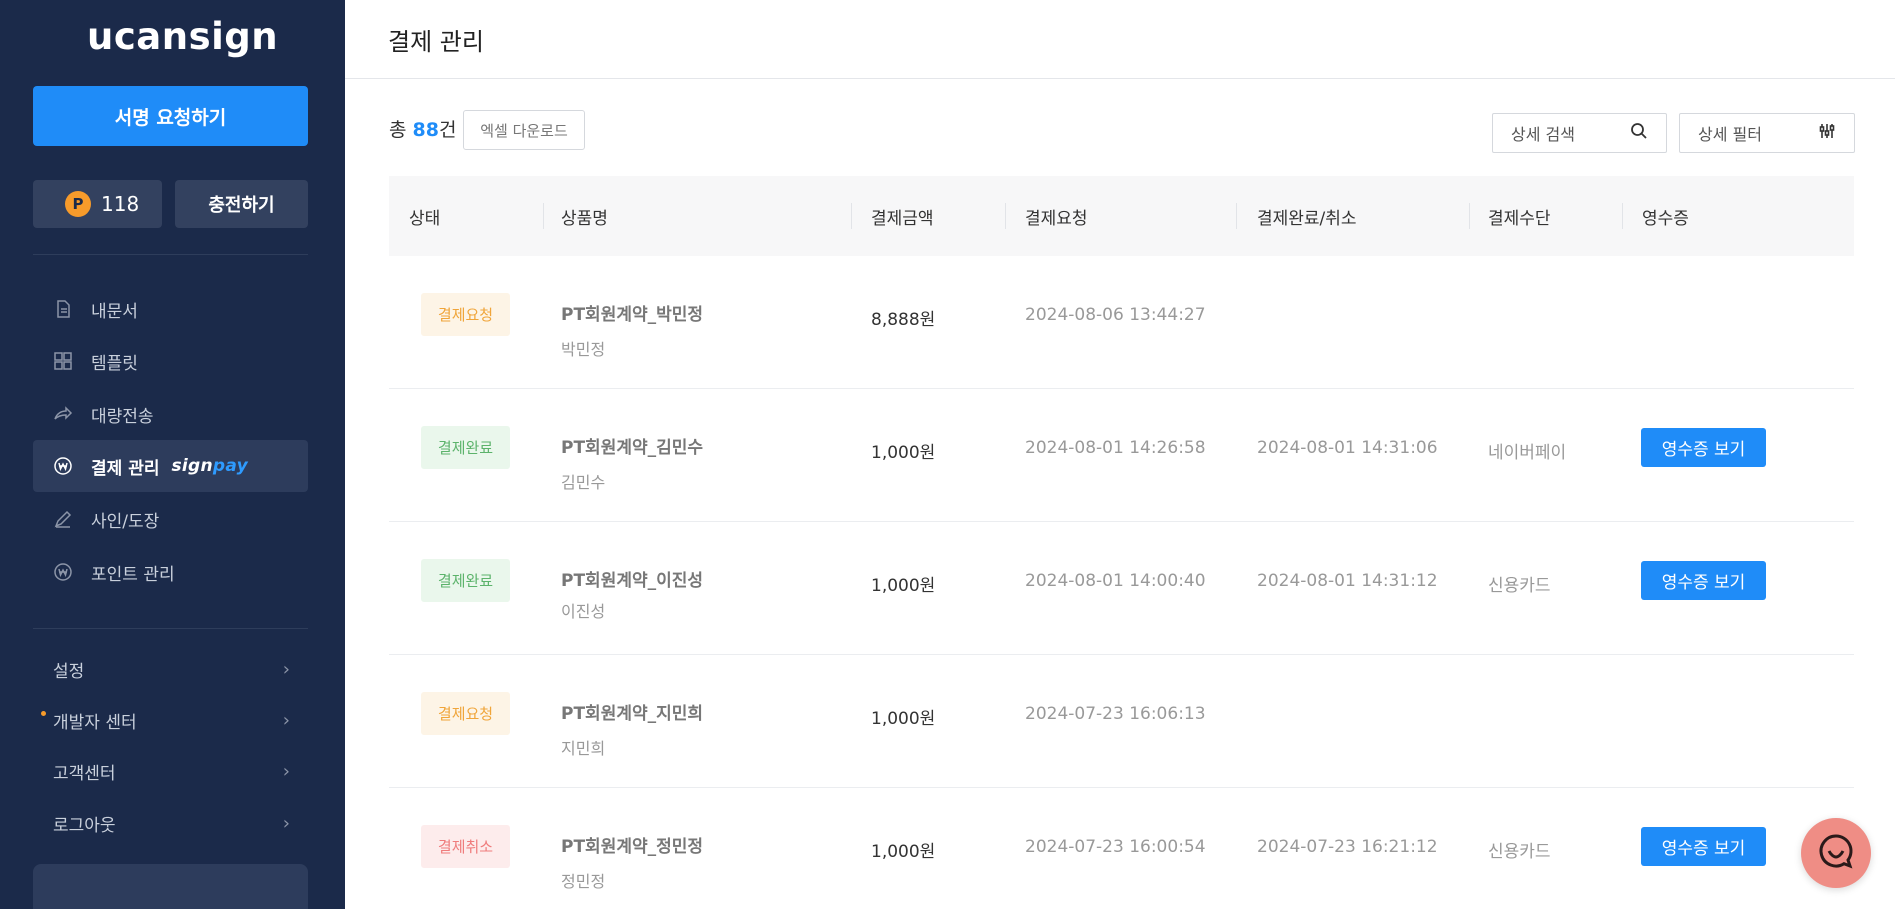 The height and width of the screenshot is (909, 1895). What do you see at coordinates (632, 711) in the screenshot?
I see `product-name: PT회원계약_지민희` at bounding box center [632, 711].